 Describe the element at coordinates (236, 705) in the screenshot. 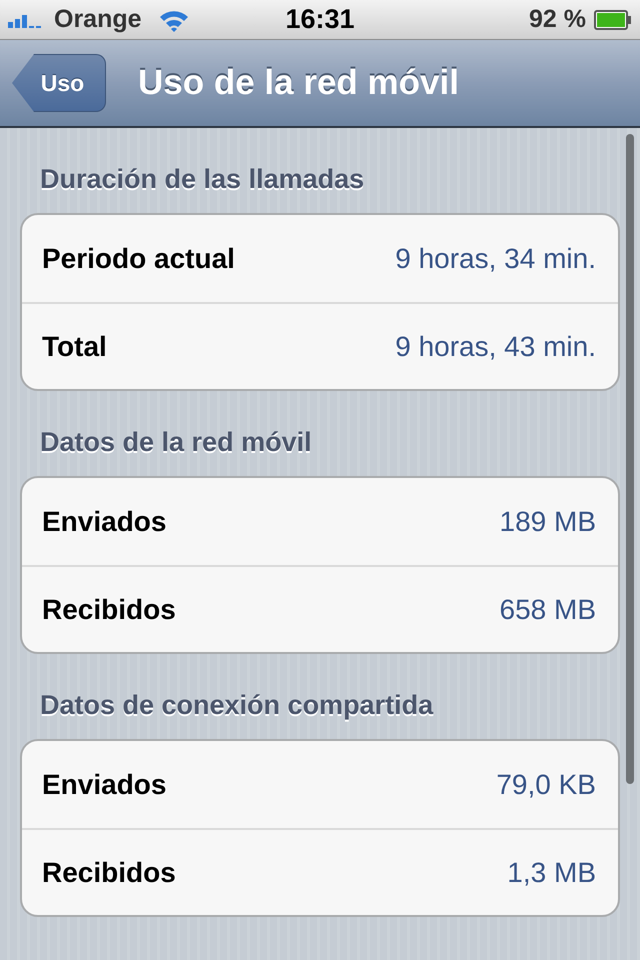

I see `section-header: Datos de conexión compartida` at that location.